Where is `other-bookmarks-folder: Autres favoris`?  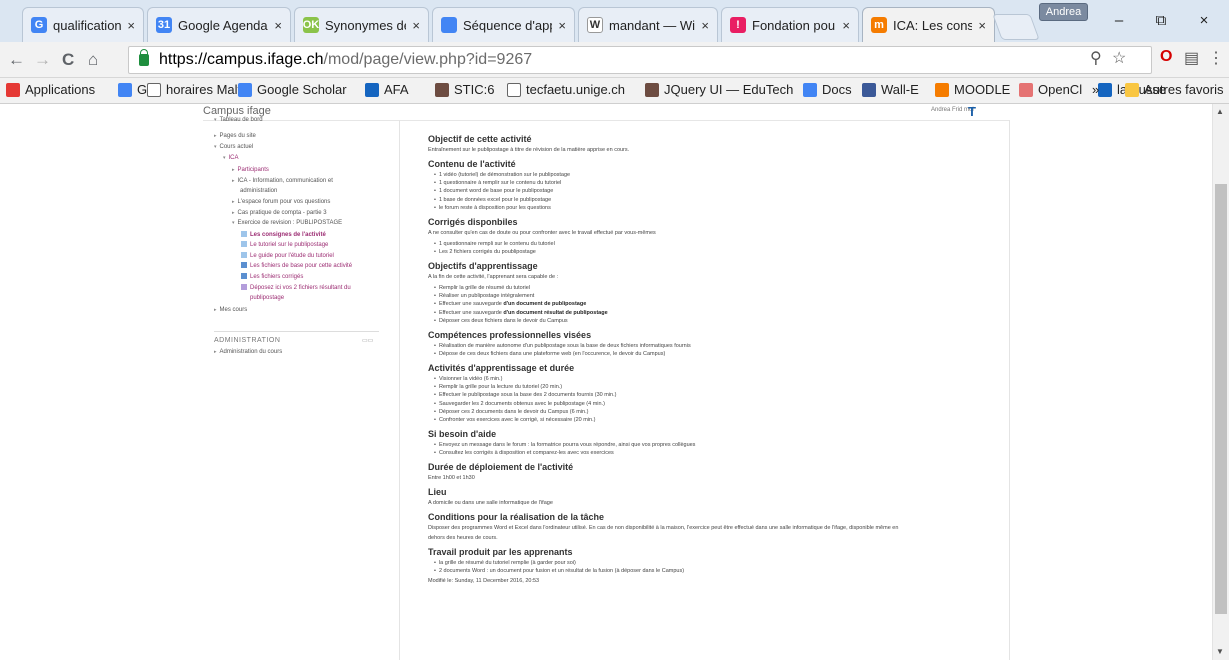
other-bookmarks-folder: Autres favoris is located at coordinates (1174, 89).